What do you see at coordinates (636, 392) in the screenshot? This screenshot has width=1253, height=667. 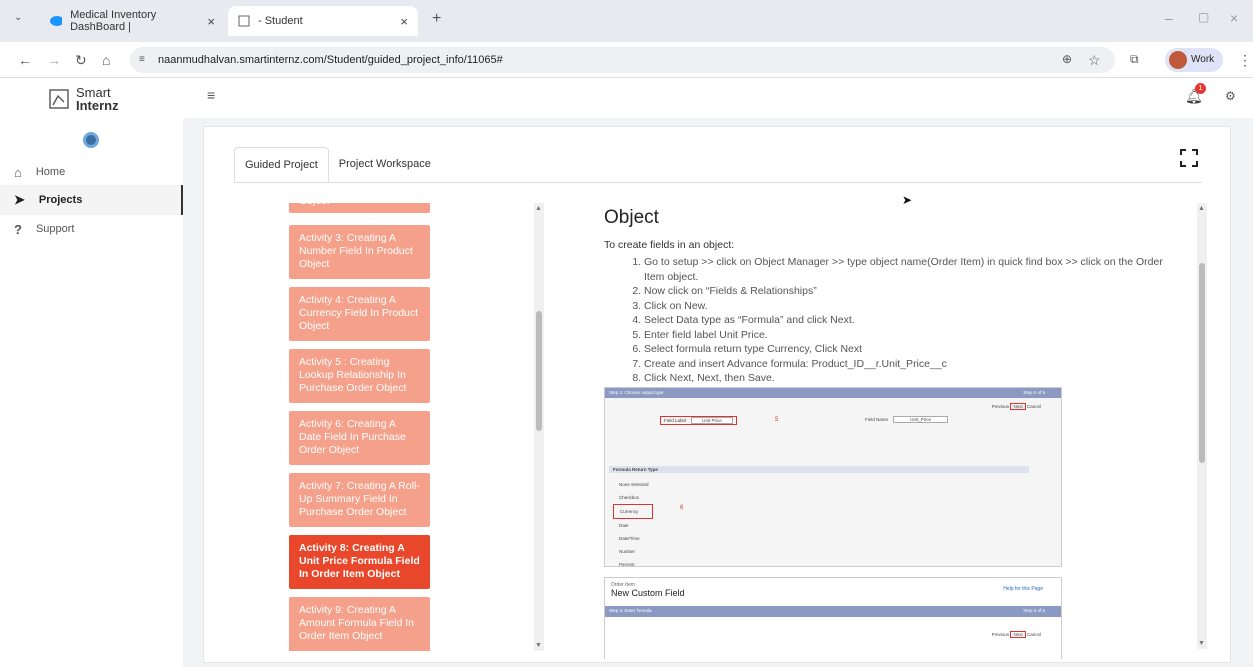 I see `screenshot-step-title: Step 2. Choose output type` at bounding box center [636, 392].